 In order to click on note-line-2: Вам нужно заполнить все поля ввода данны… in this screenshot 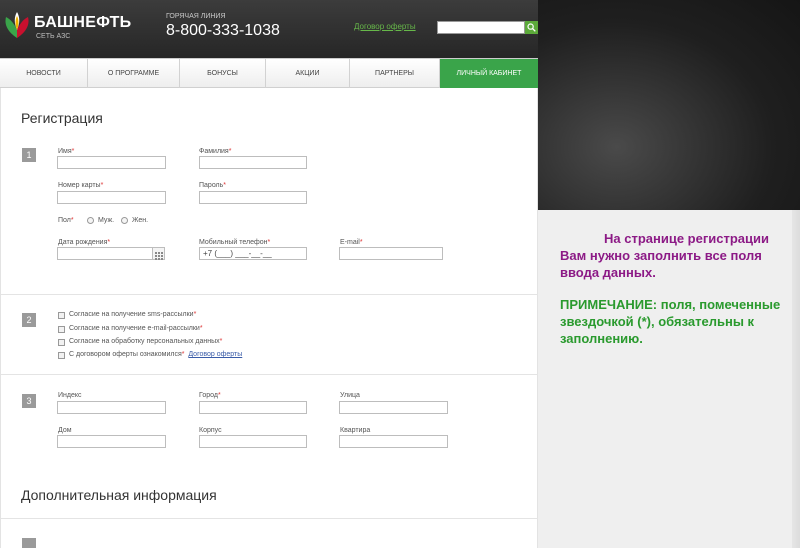, I will do `click(661, 264)`.